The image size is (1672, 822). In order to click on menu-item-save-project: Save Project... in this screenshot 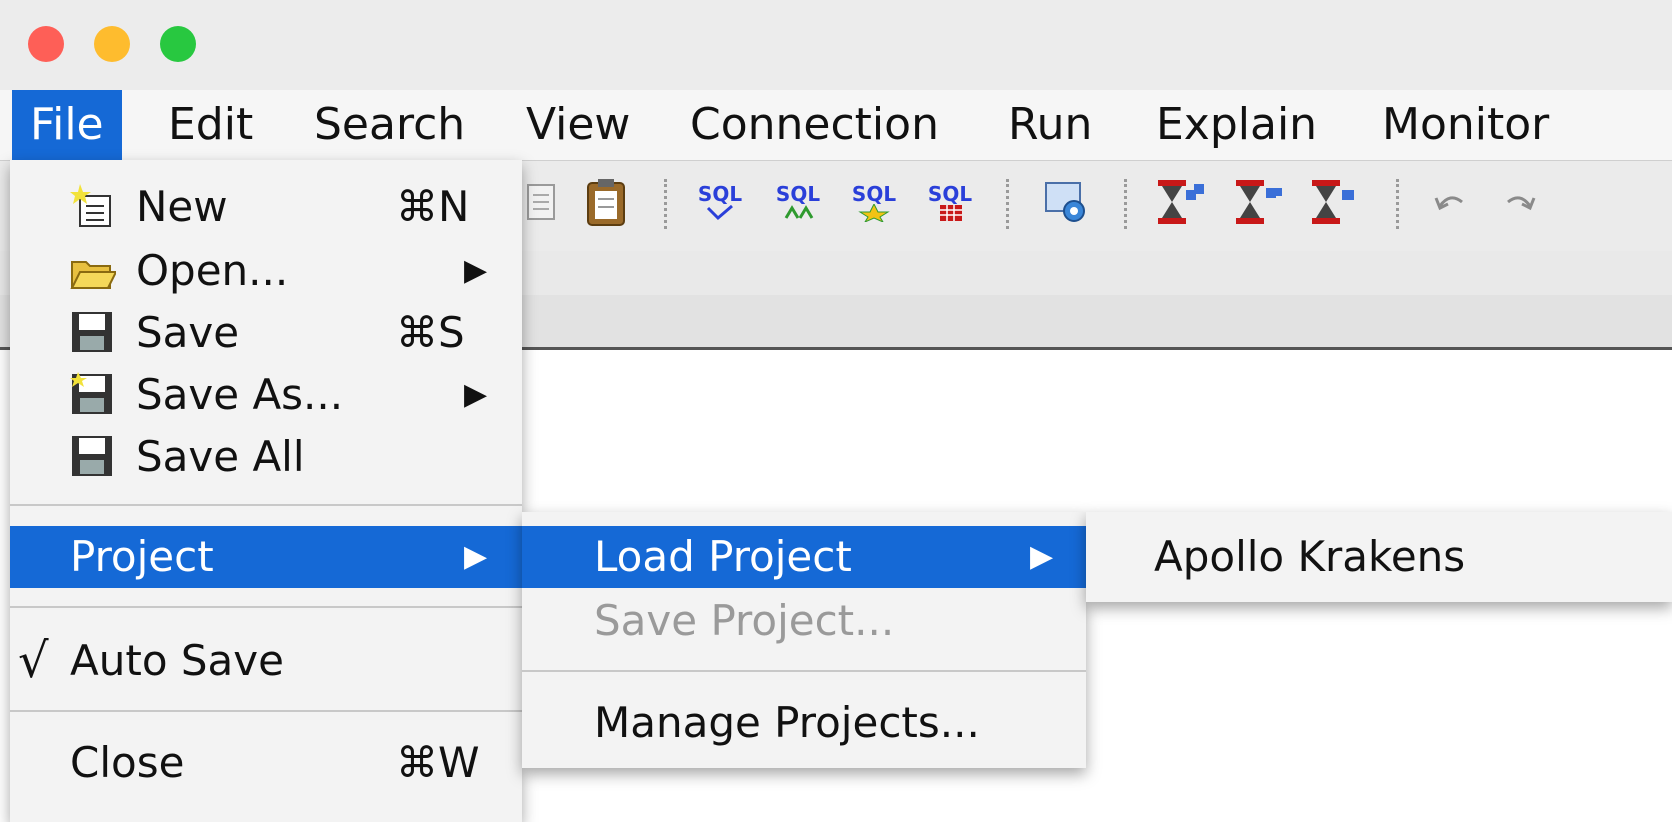, I will do `click(804, 621)`.